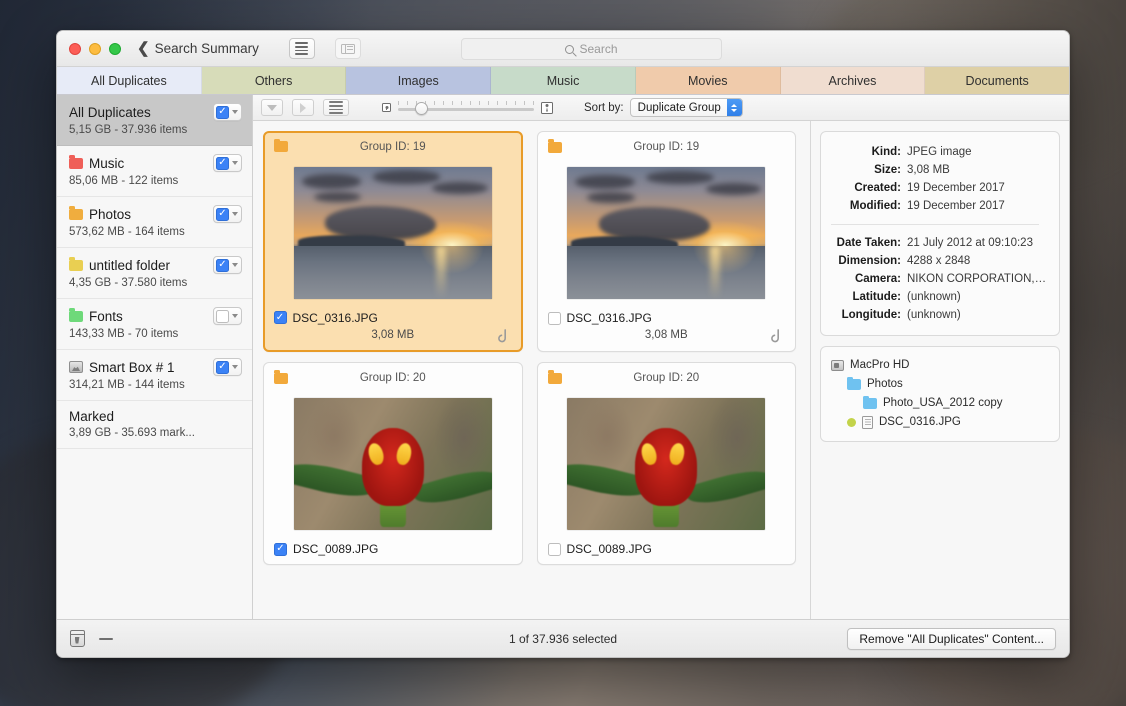 This screenshot has width=1126, height=706. I want to click on metadata-row: Date Taken: 21 July 2012 at 09:10:23, so click(935, 243).